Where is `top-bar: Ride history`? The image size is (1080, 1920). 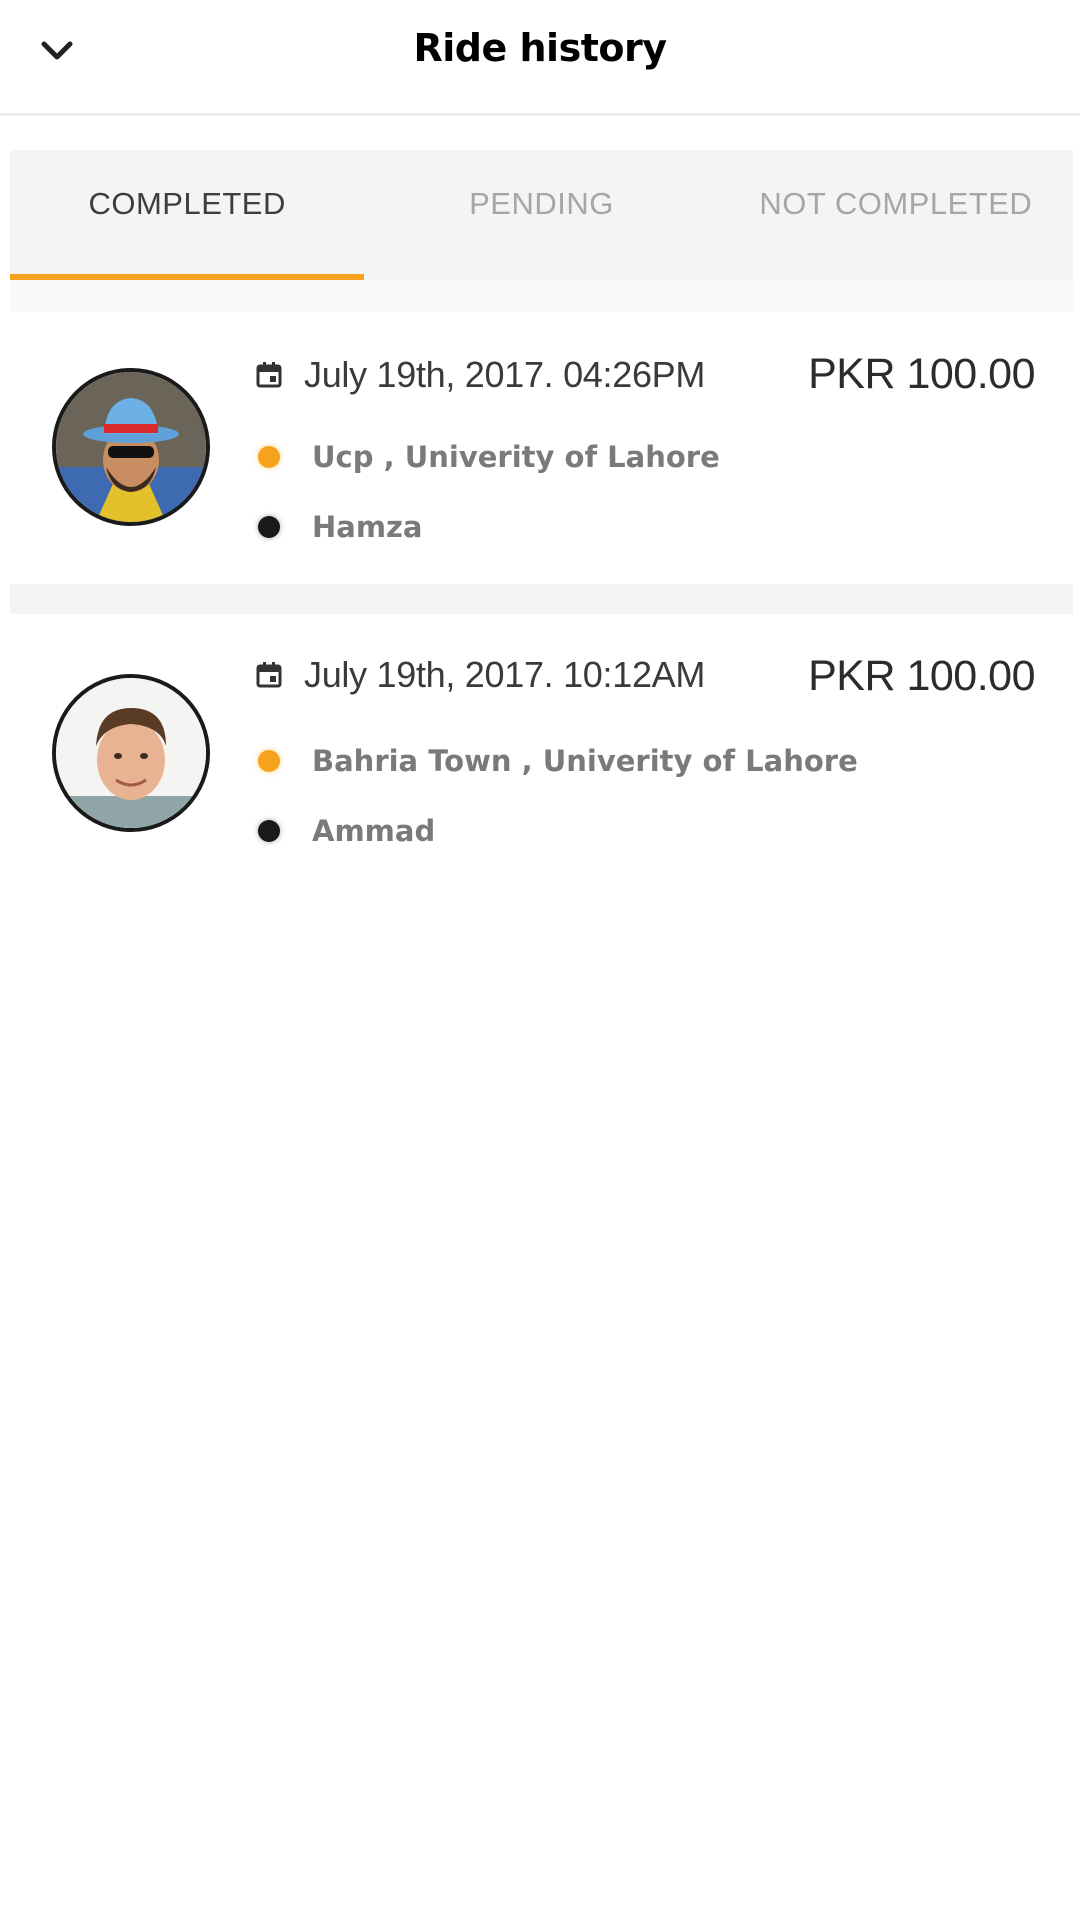
top-bar: Ride history is located at coordinates (540, 58).